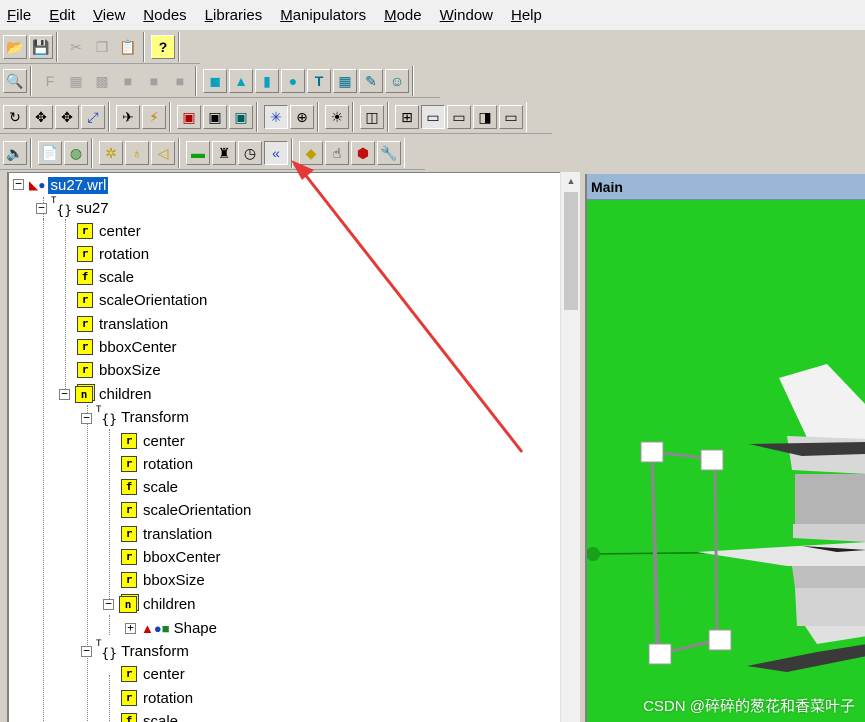 This screenshot has width=865, height=722. What do you see at coordinates (189, 116) in the screenshot?
I see `view-icon-1: ▣` at bounding box center [189, 116].